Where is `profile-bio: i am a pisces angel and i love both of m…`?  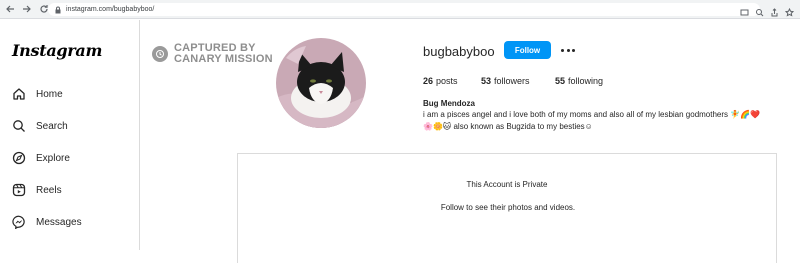
profile-bio: i am a pisces angel and i love both of m… is located at coordinates (603, 121).